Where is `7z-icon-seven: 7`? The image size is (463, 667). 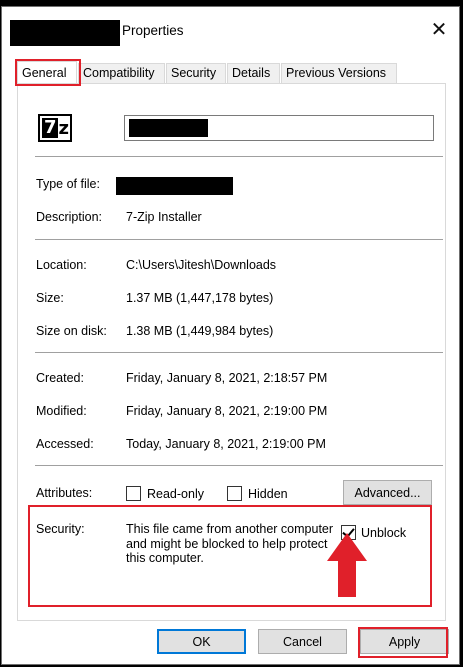 7z-icon-seven: 7 is located at coordinates (49, 127).